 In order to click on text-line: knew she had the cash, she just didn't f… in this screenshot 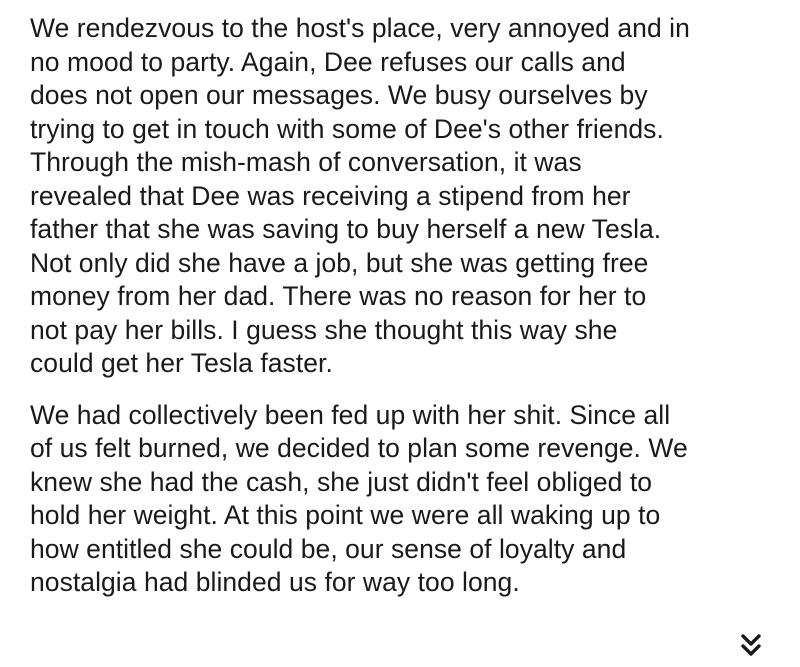, I will do `click(341, 481)`.